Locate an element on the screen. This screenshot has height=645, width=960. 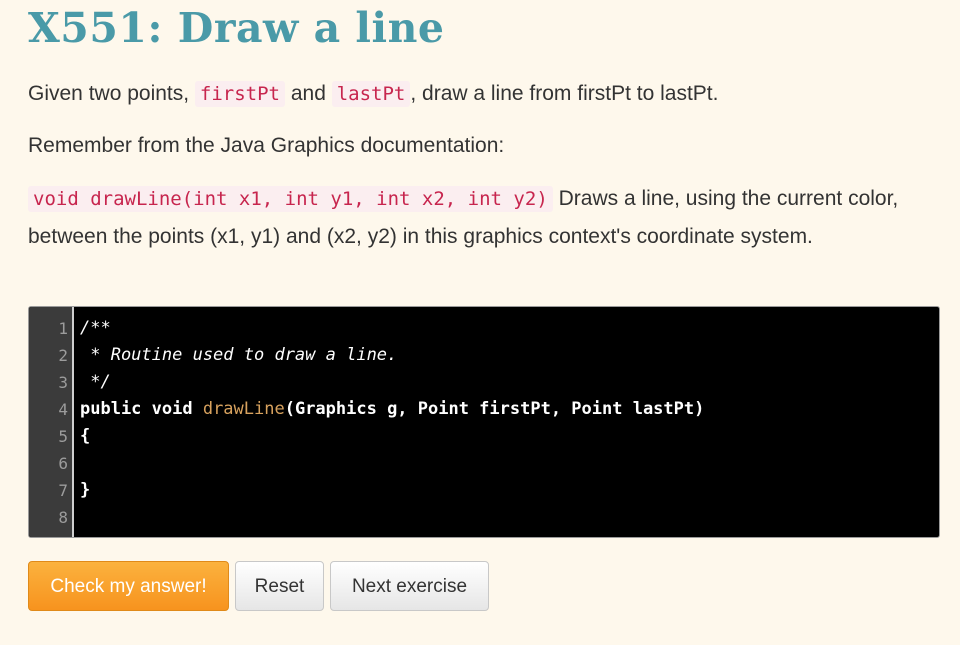
code-line: { is located at coordinates (509, 436).